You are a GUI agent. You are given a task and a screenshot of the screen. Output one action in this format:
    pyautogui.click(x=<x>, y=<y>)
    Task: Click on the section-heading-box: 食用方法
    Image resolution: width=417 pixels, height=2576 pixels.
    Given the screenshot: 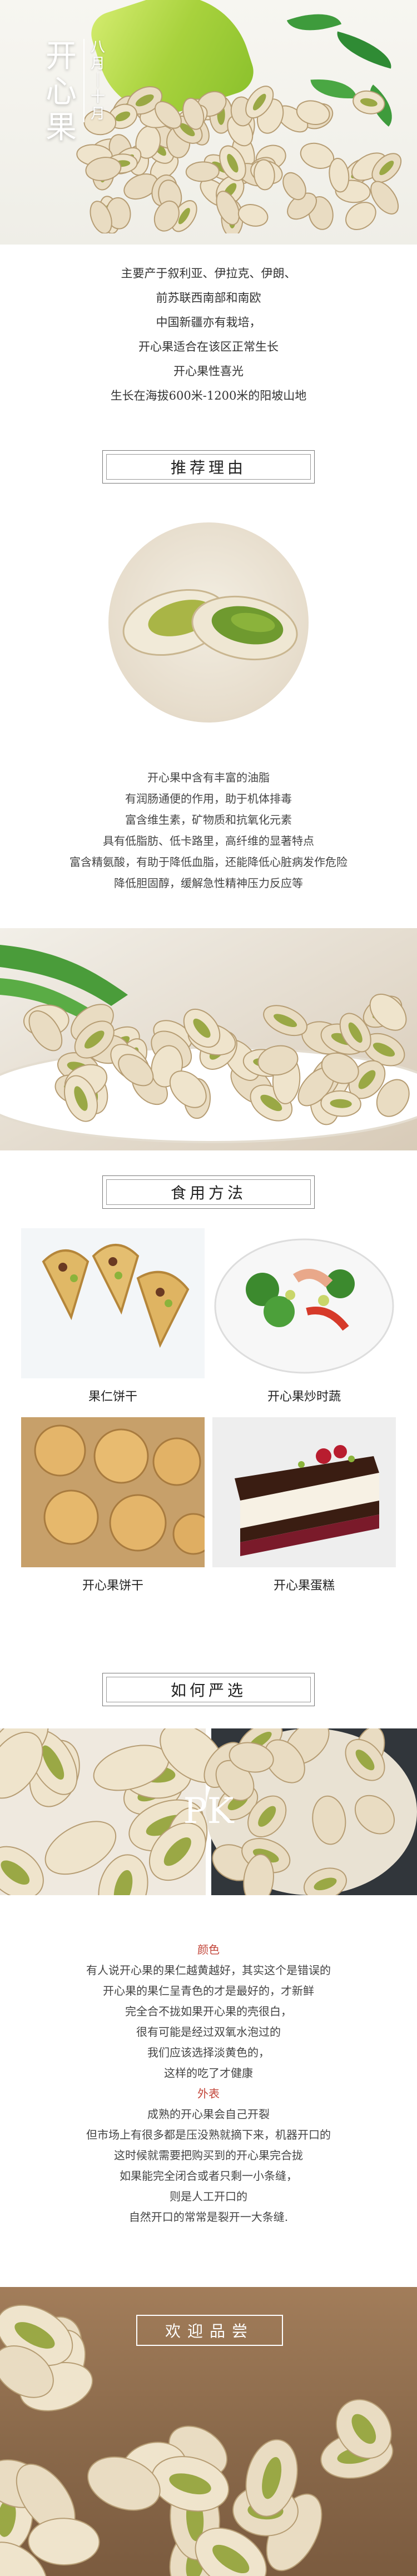 What is the action you would take?
    pyautogui.click(x=209, y=1192)
    